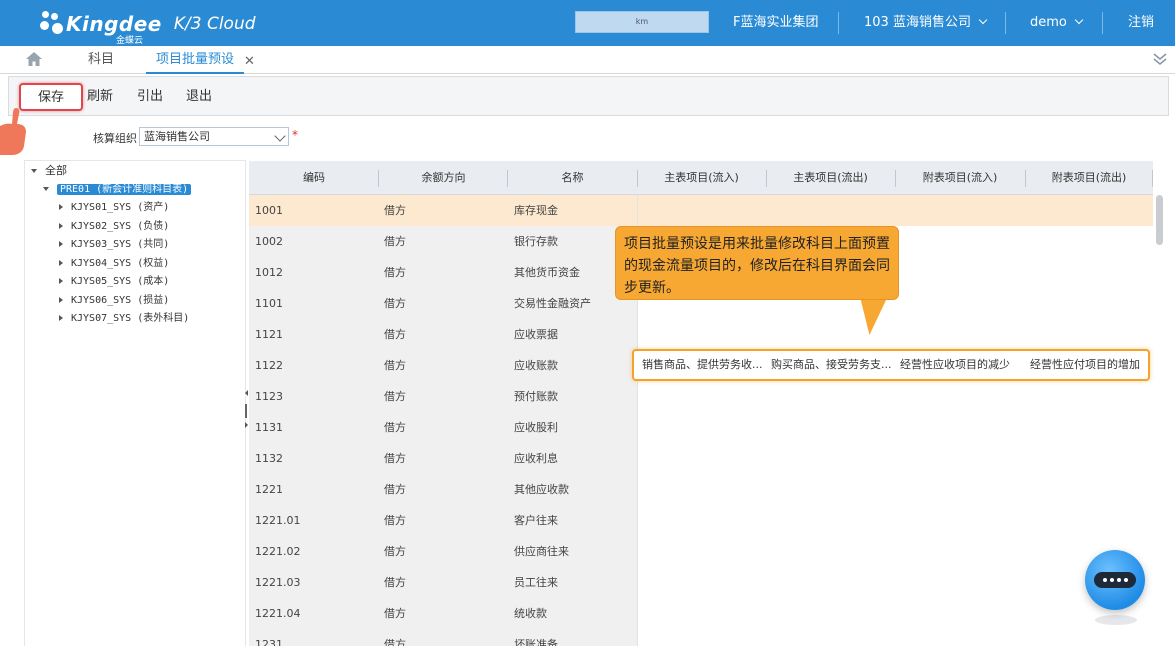 This screenshot has width=1175, height=646. Describe the element at coordinates (246, 393) in the screenshot. I see `arrow-left-icon` at that location.